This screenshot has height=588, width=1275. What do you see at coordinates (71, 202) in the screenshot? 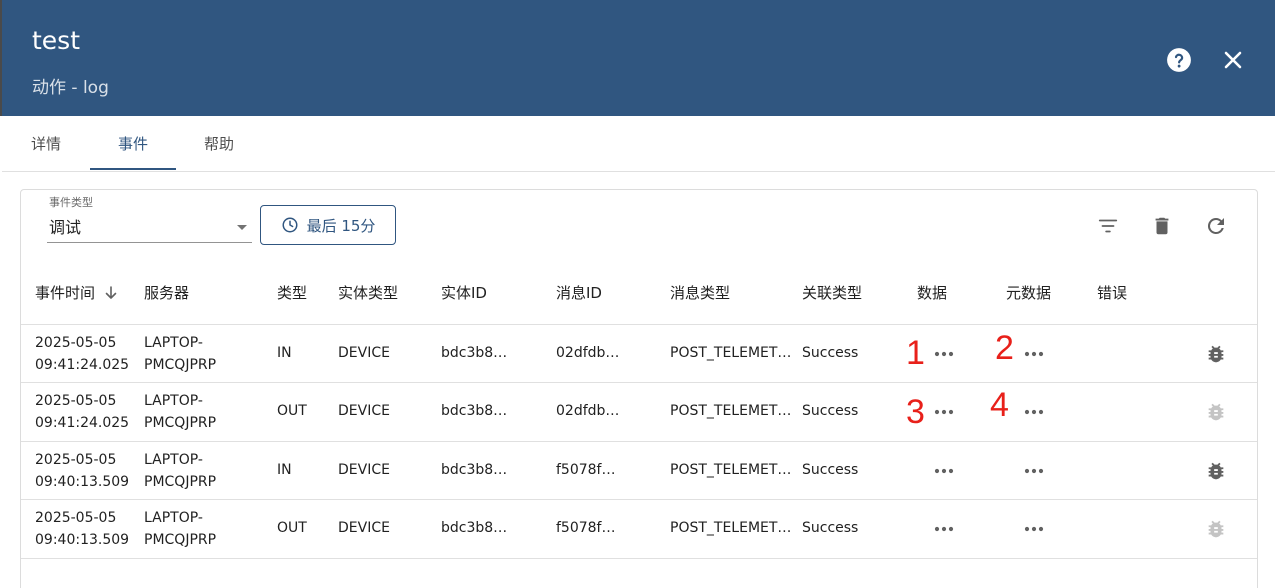
I see `event-type-label: 事件类型` at bounding box center [71, 202].